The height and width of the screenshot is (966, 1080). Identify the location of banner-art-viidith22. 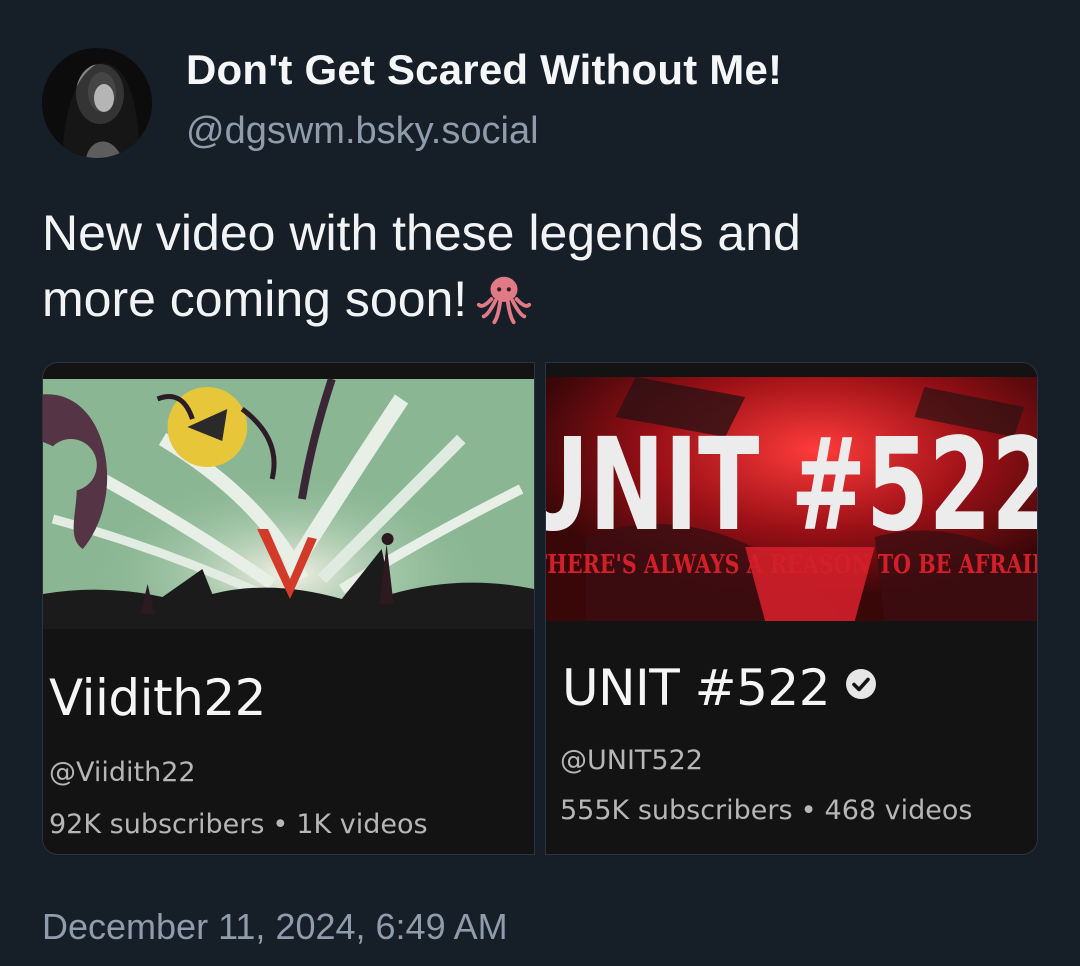
(288, 504).